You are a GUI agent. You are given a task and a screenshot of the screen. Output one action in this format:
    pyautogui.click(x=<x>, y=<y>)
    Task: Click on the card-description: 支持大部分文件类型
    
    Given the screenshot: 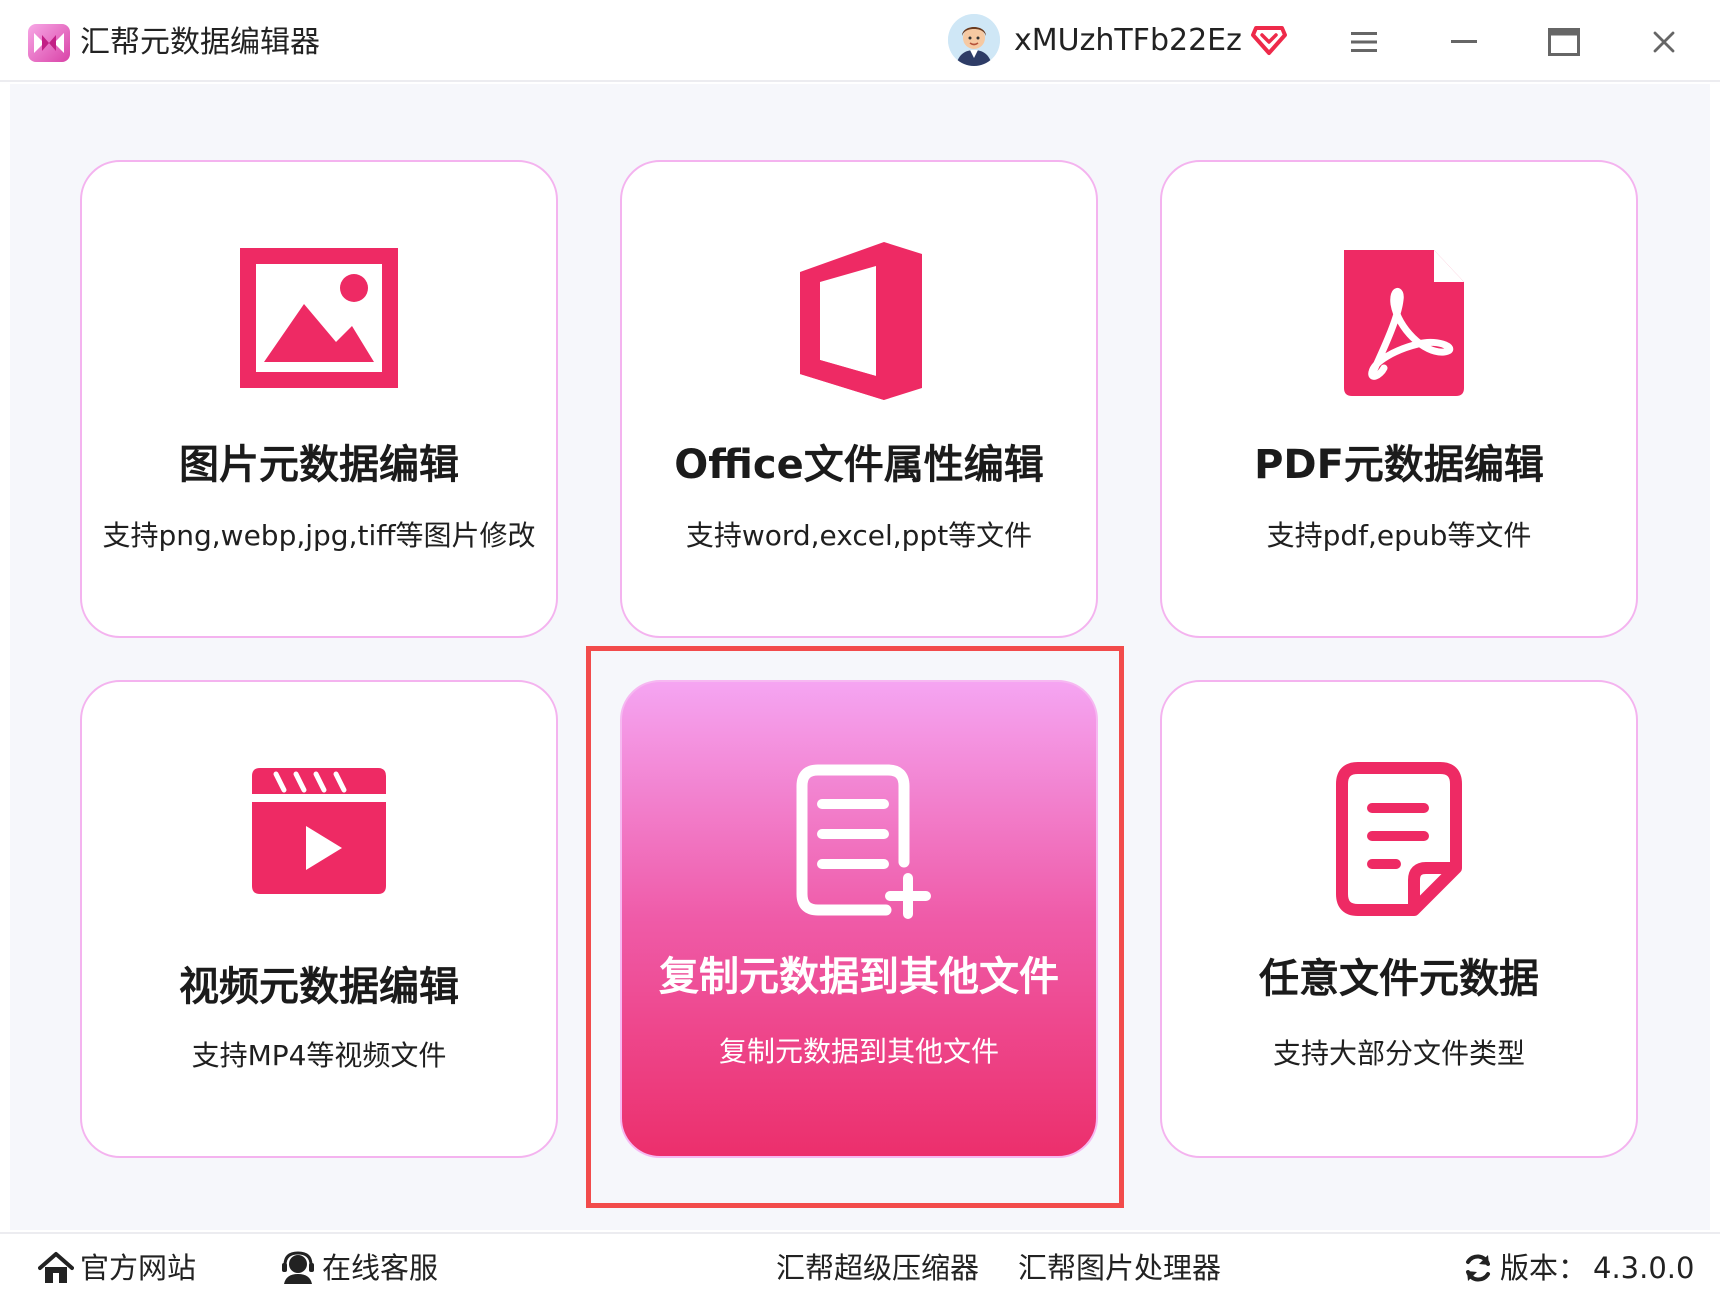 What is the action you would take?
    pyautogui.click(x=1398, y=1053)
    